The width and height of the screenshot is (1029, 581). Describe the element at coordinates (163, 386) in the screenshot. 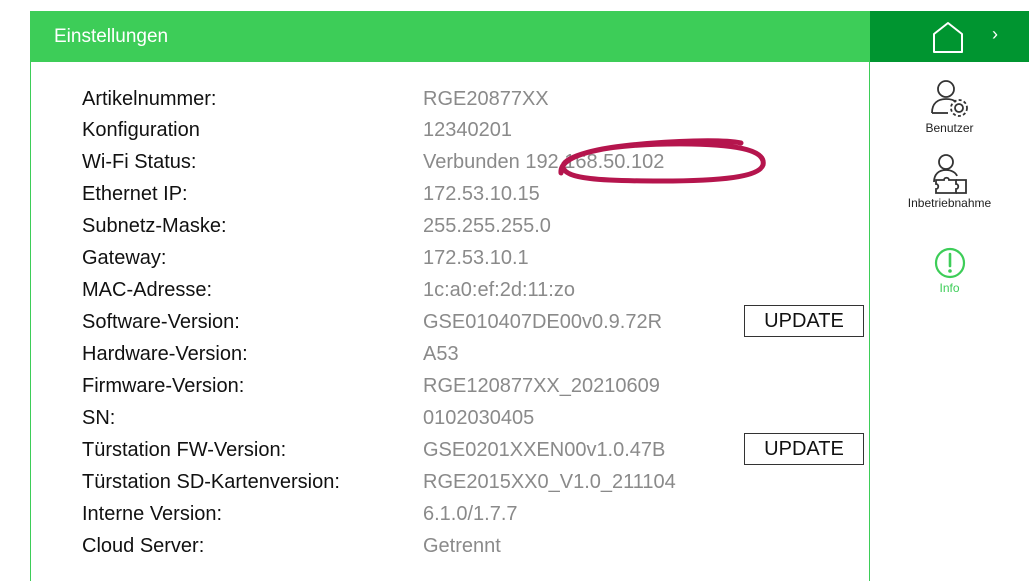

I see `info-label: Firmware-Version:` at that location.